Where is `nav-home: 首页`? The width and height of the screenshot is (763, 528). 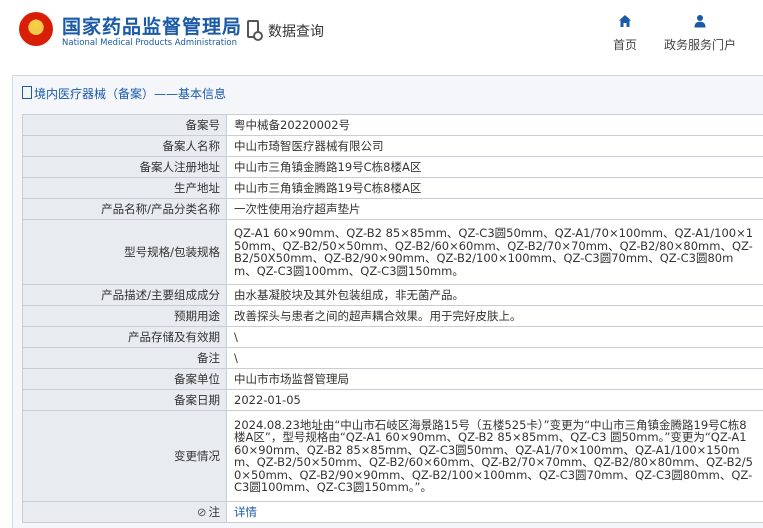
nav-home: 首页 is located at coordinates (625, 33).